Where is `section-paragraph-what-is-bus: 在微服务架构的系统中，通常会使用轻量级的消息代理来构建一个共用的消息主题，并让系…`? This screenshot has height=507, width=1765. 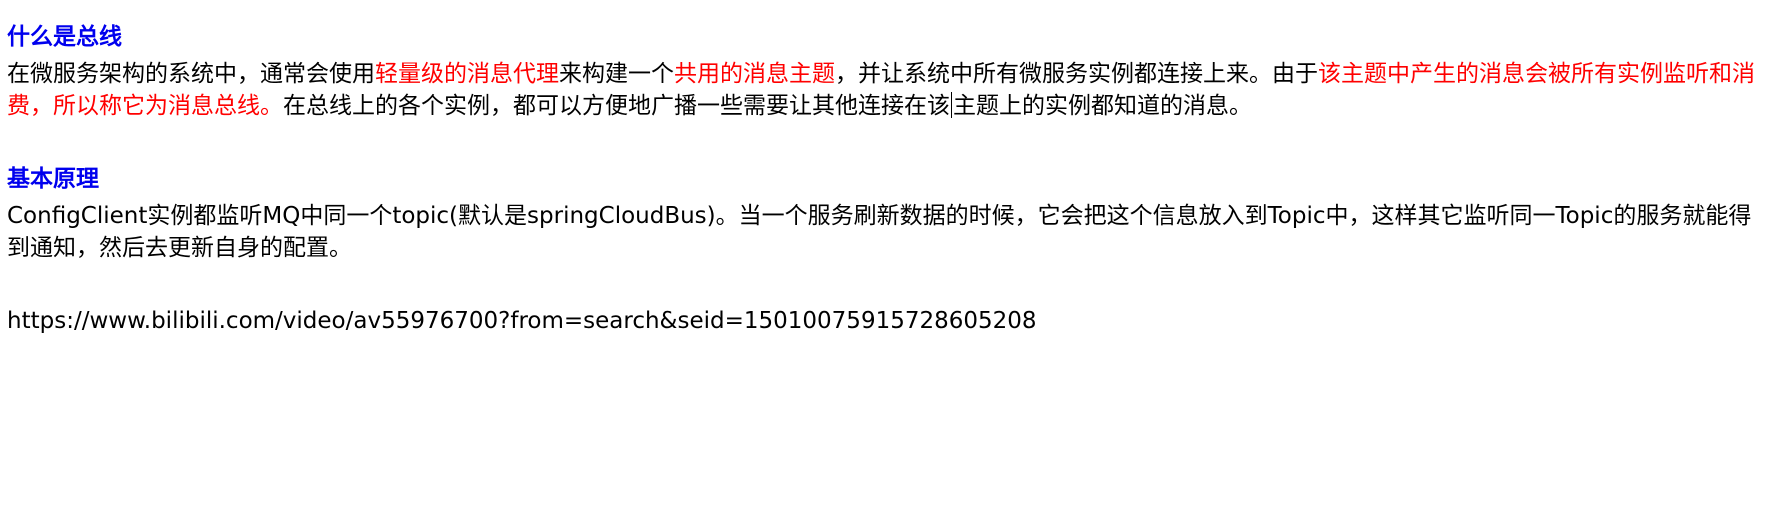 section-paragraph-what-is-bus: 在微服务架构的系统中，通常会使用轻量级的消息代理来构建一个共用的消息主题，并让系… is located at coordinates (882, 90).